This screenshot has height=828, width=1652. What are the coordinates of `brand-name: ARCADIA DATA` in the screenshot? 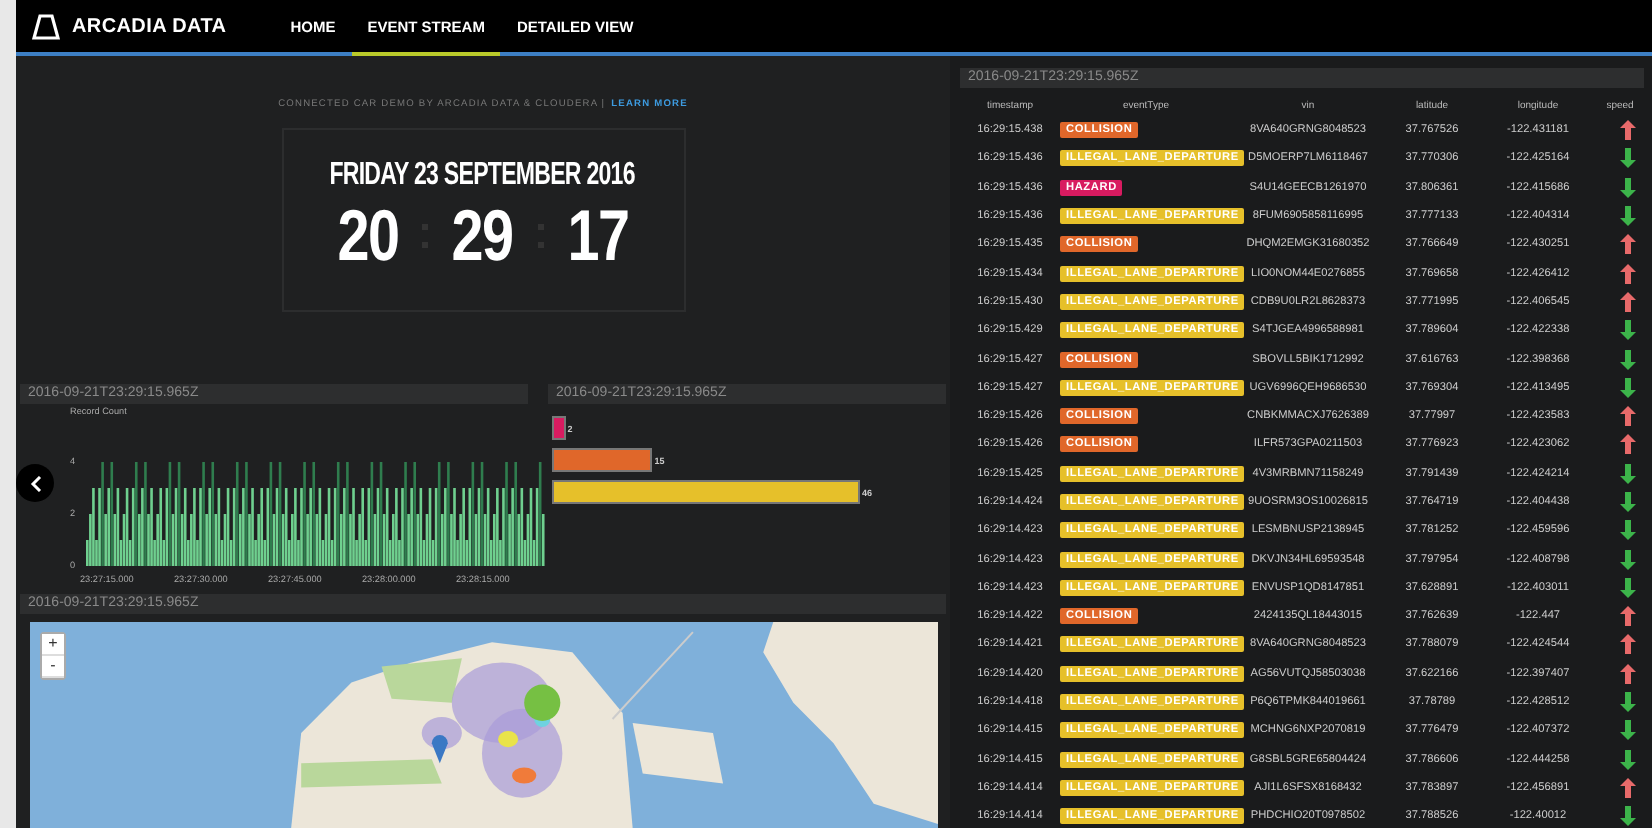 It's located at (149, 26).